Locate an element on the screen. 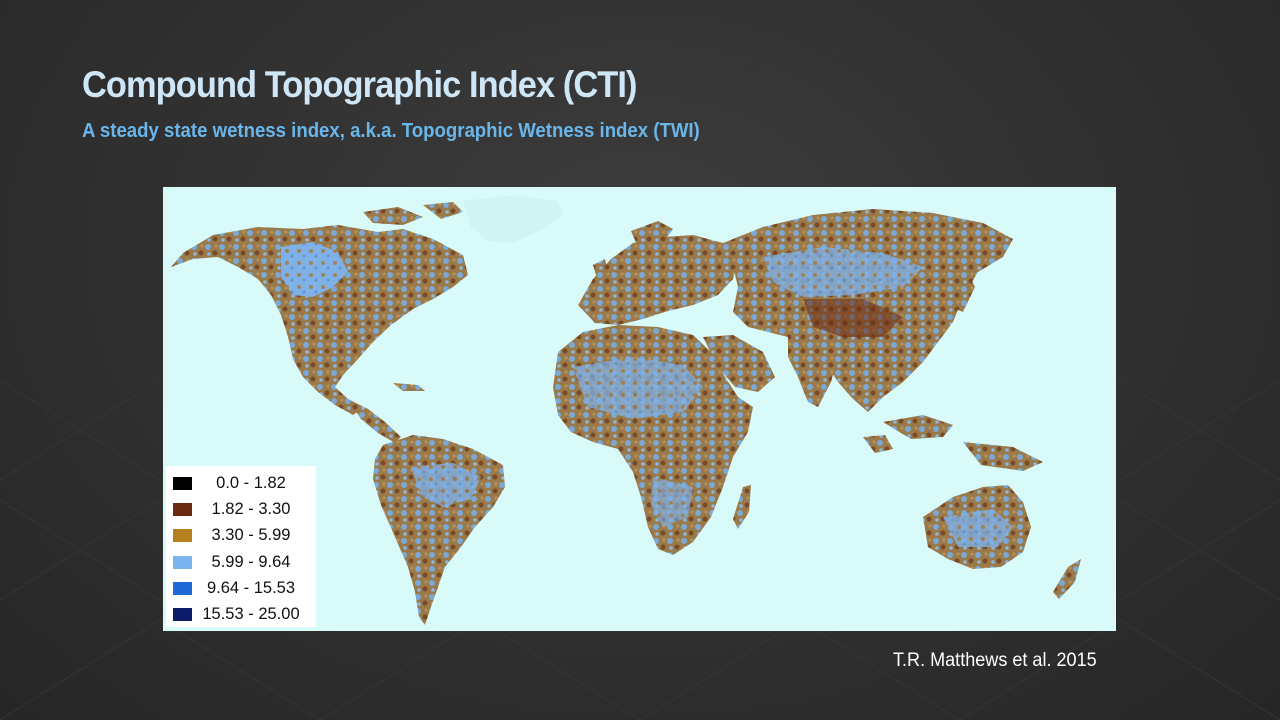 This screenshot has height=720, width=1280. citation: T.R. Matthews et al. 2015 is located at coordinates (995, 660).